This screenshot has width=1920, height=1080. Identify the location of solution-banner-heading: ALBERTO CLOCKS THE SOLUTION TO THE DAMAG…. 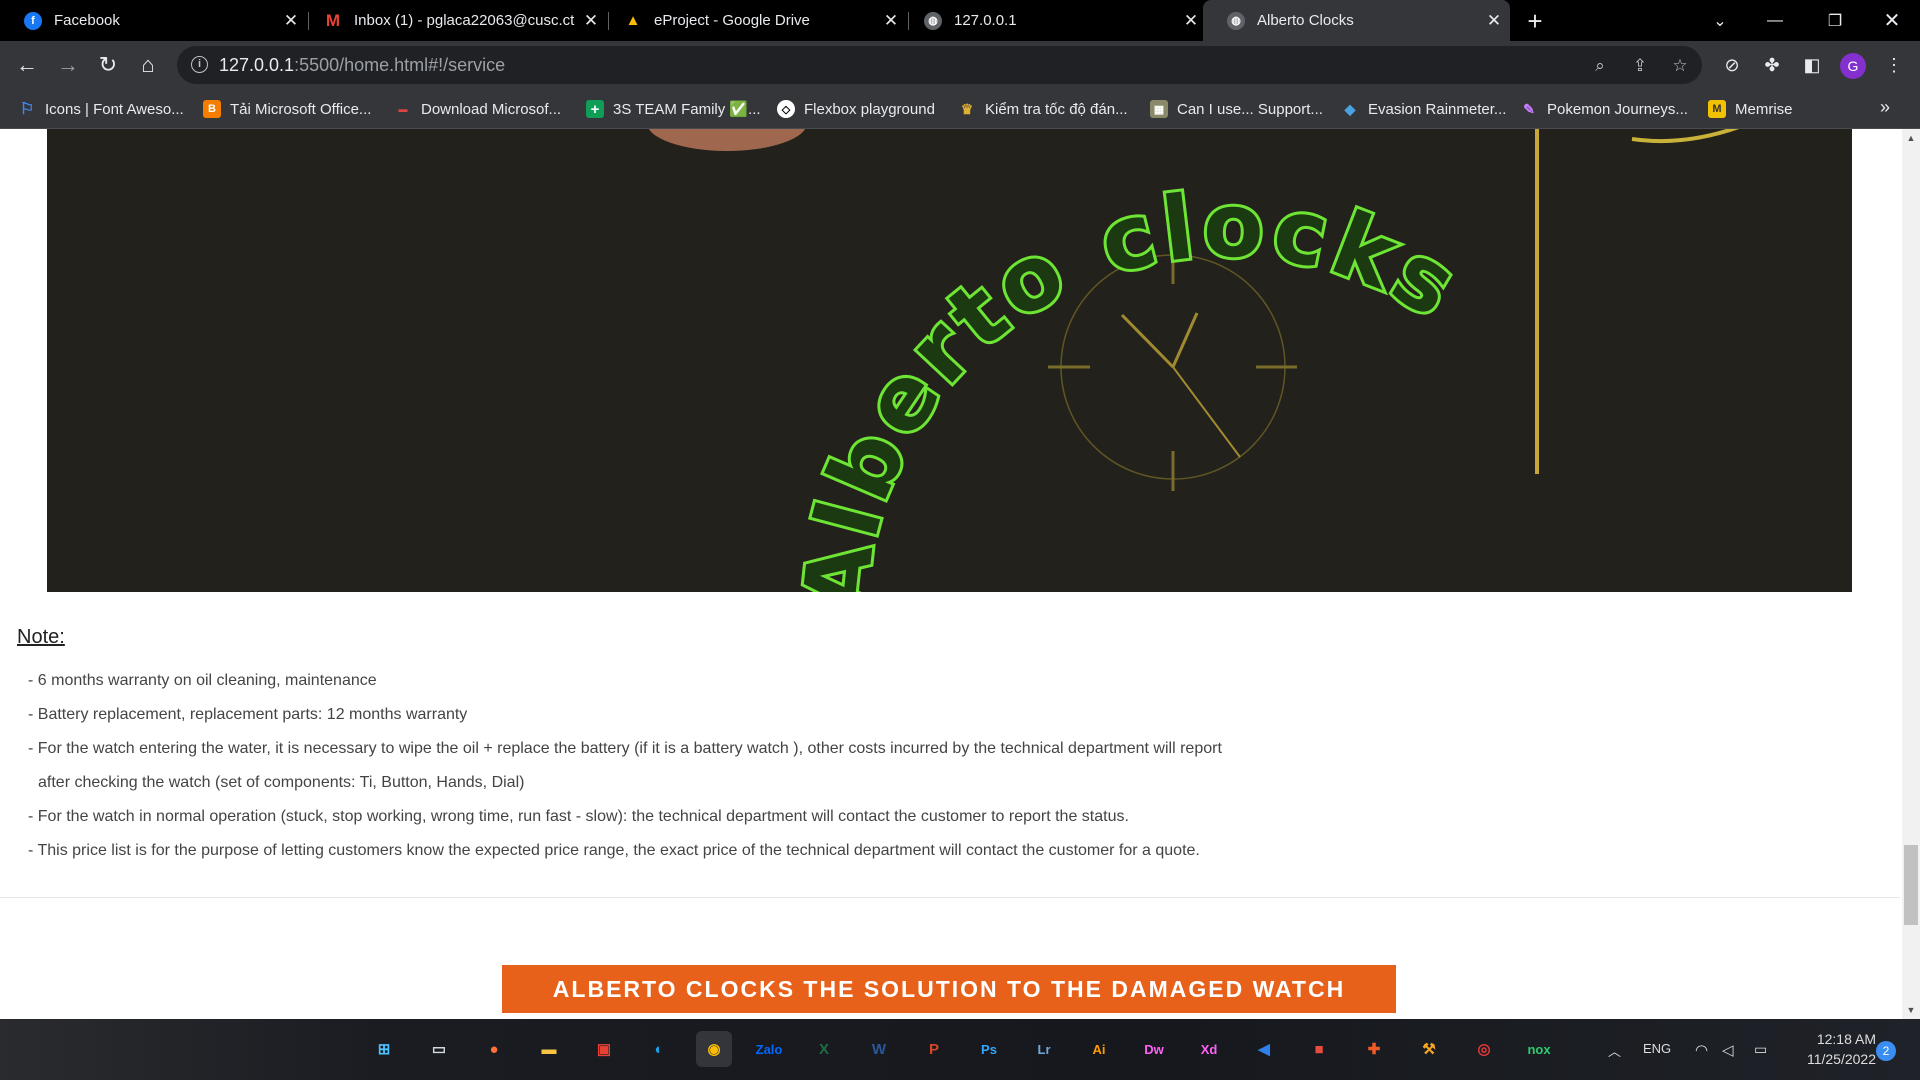
(949, 989).